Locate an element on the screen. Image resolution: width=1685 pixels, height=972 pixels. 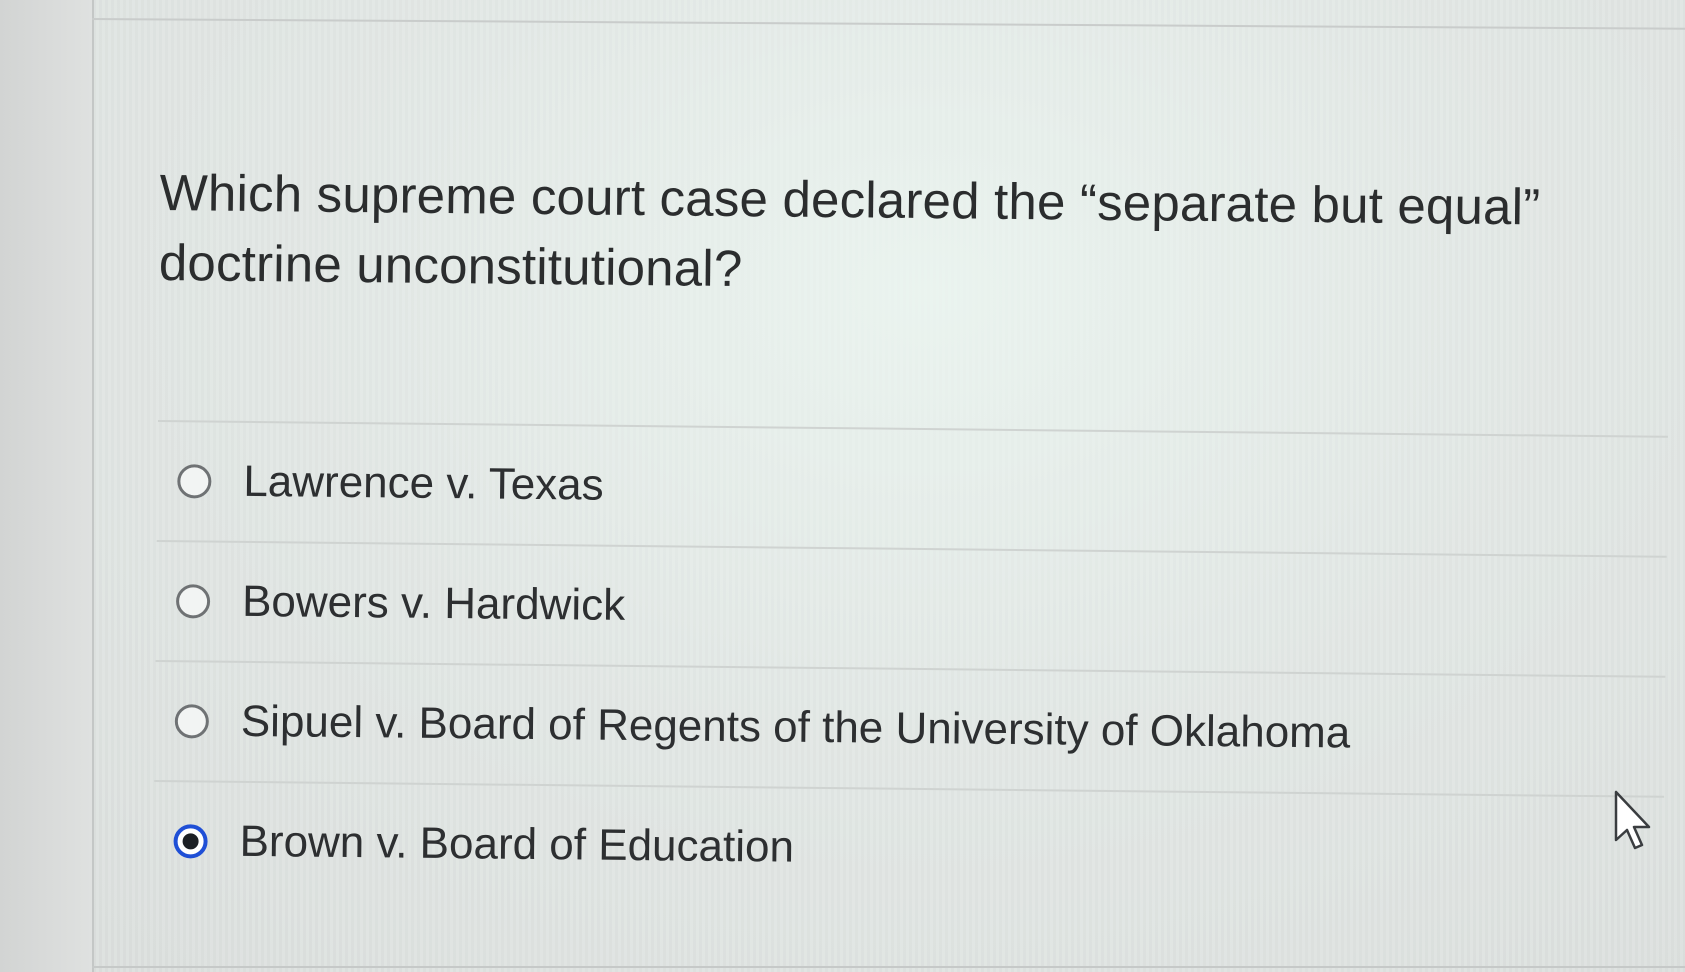
radio-button-lawrence is located at coordinates (194, 481).